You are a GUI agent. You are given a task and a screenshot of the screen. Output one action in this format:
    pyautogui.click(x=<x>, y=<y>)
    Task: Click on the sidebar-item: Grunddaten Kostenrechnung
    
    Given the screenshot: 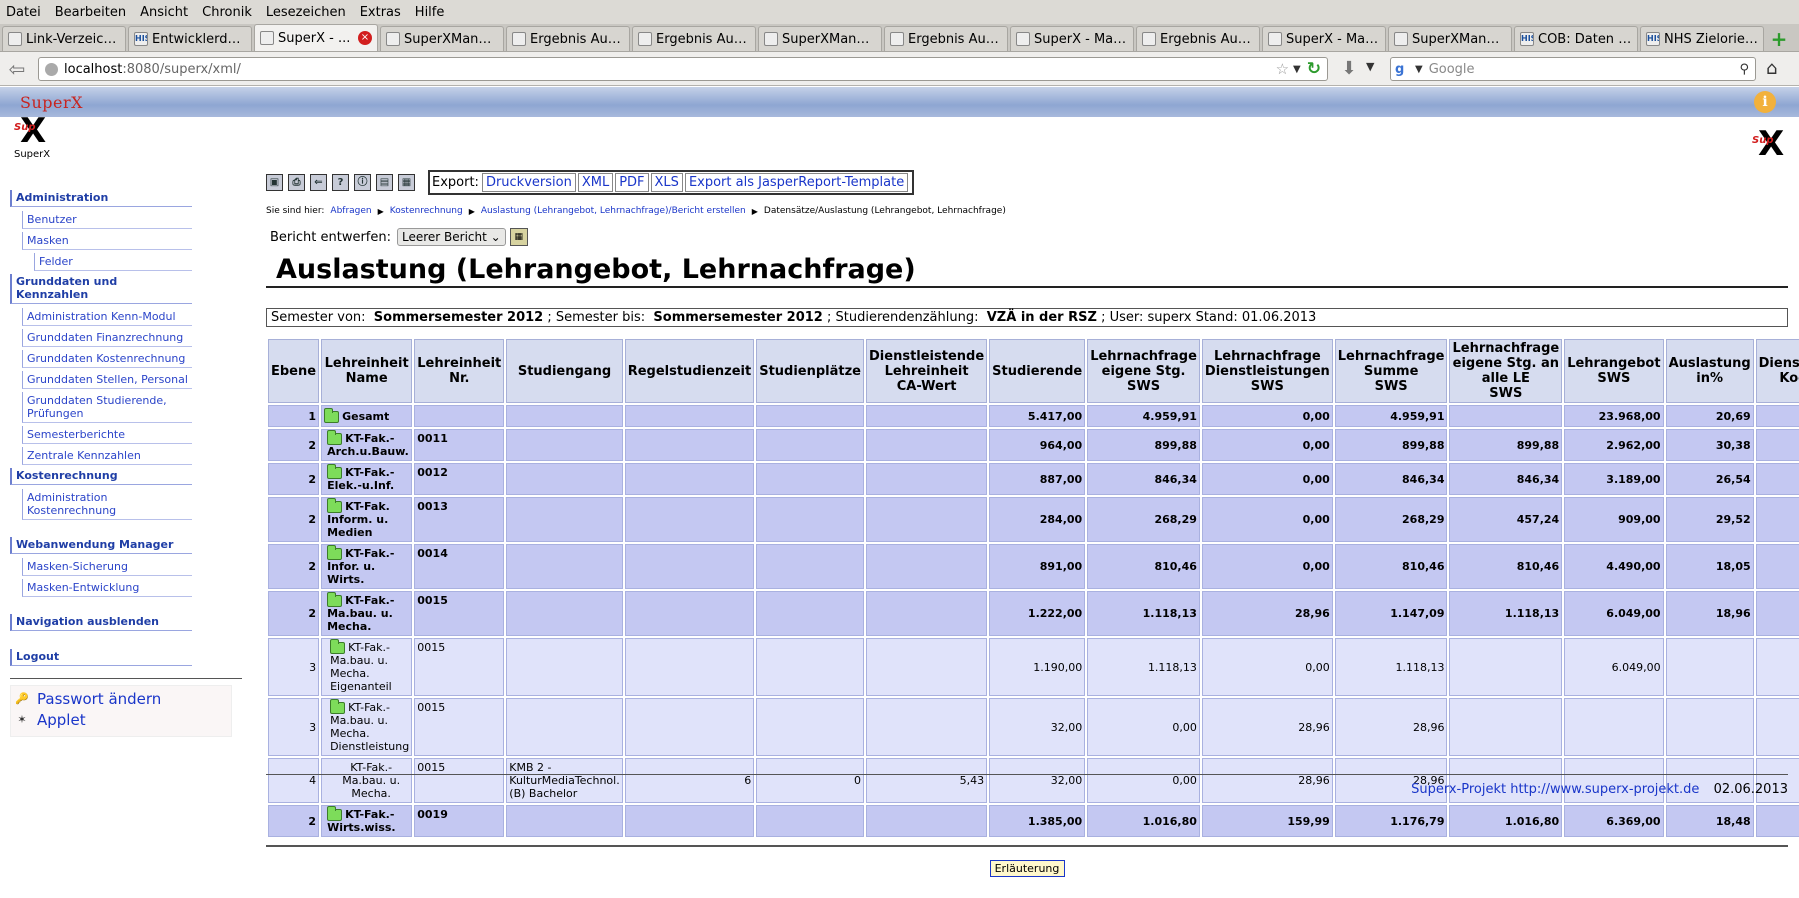 What is the action you would take?
    pyautogui.click(x=107, y=359)
    